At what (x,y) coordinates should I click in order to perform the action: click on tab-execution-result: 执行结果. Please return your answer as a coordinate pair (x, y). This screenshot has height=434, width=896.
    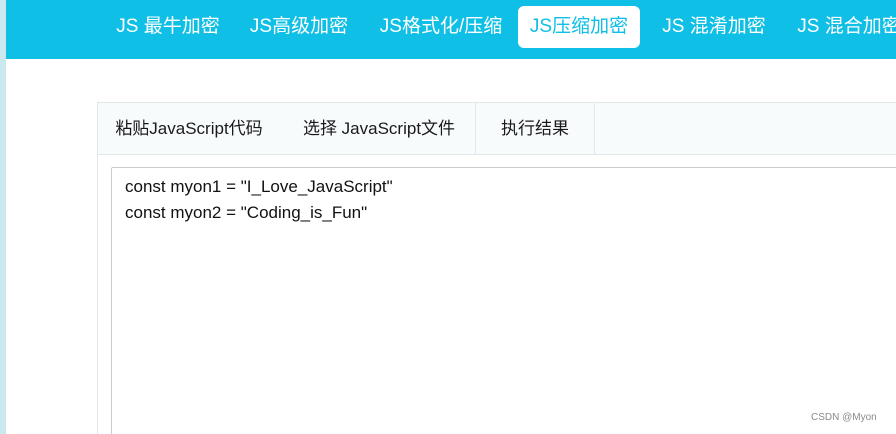
    Looking at the image, I should click on (535, 128).